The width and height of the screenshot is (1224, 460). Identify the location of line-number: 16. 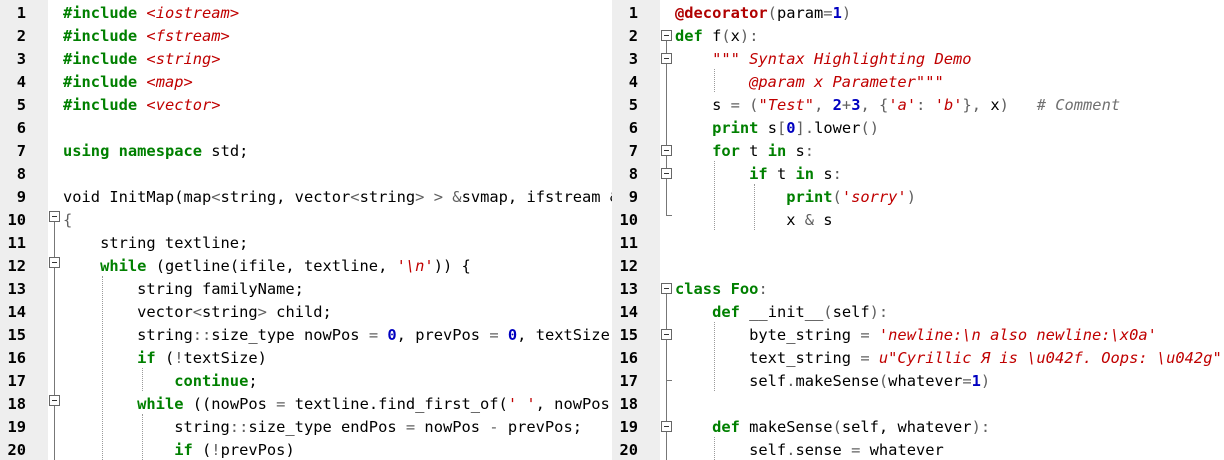
(16, 358).